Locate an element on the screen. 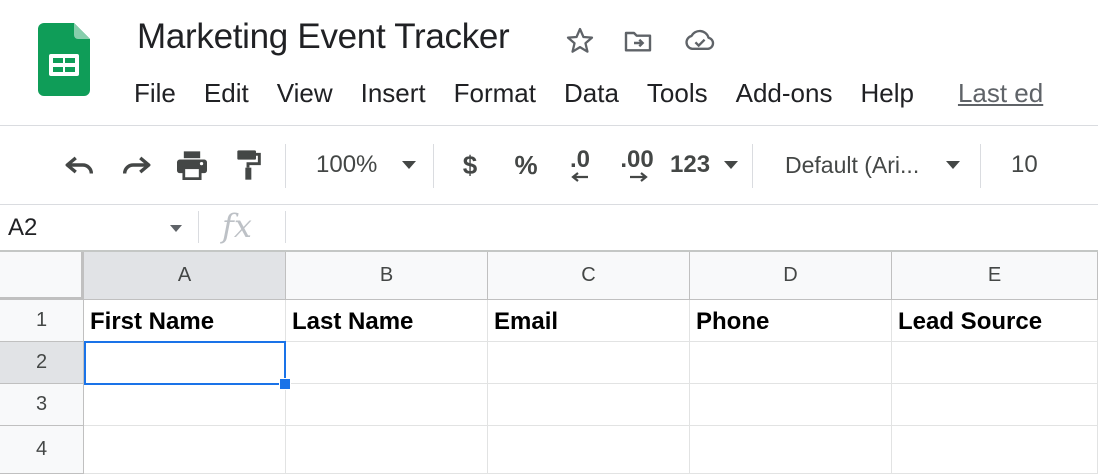 The width and height of the screenshot is (1098, 474). increase-decimal-button: .00 is located at coordinates (637, 165).